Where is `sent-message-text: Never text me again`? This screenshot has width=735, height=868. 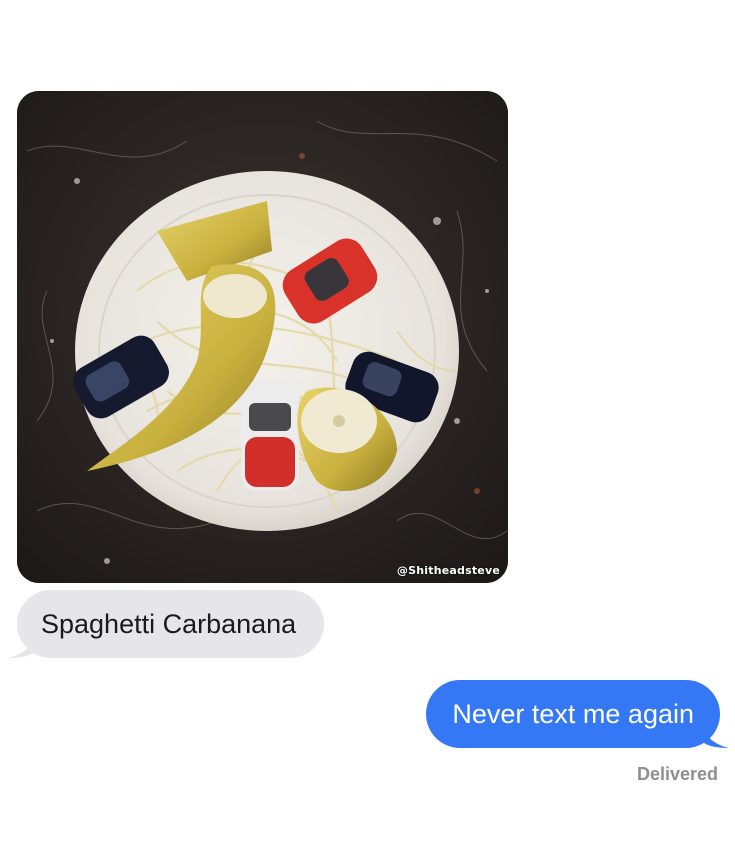 sent-message-text: Never text me again is located at coordinates (573, 713).